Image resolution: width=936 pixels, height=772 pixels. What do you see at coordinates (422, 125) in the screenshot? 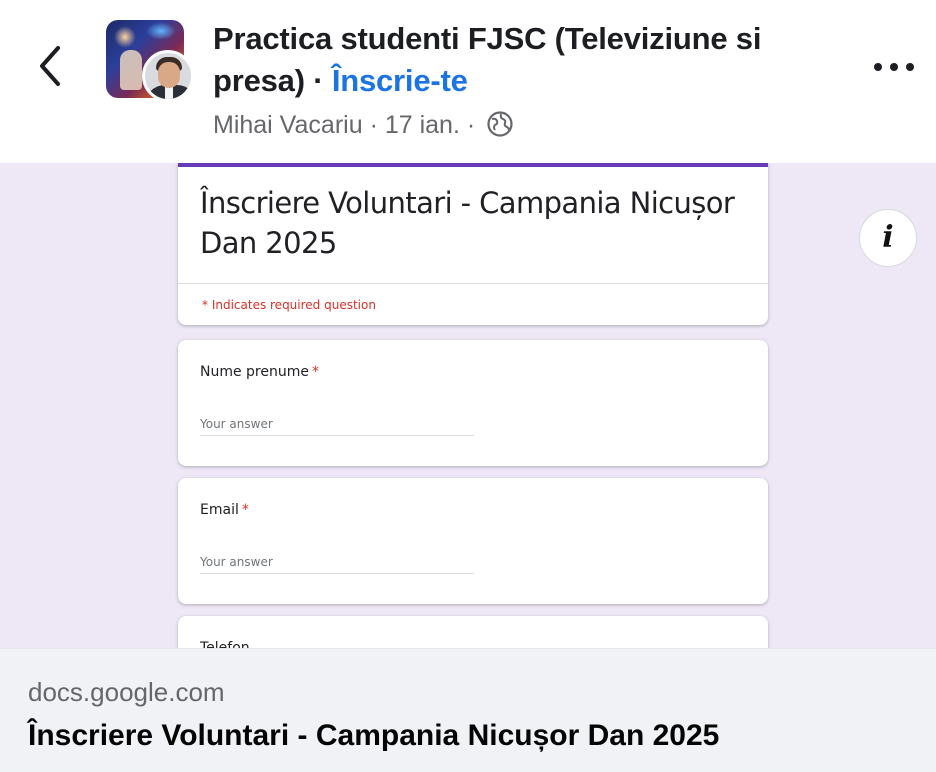
I see `post-date: 17 ian.` at bounding box center [422, 125].